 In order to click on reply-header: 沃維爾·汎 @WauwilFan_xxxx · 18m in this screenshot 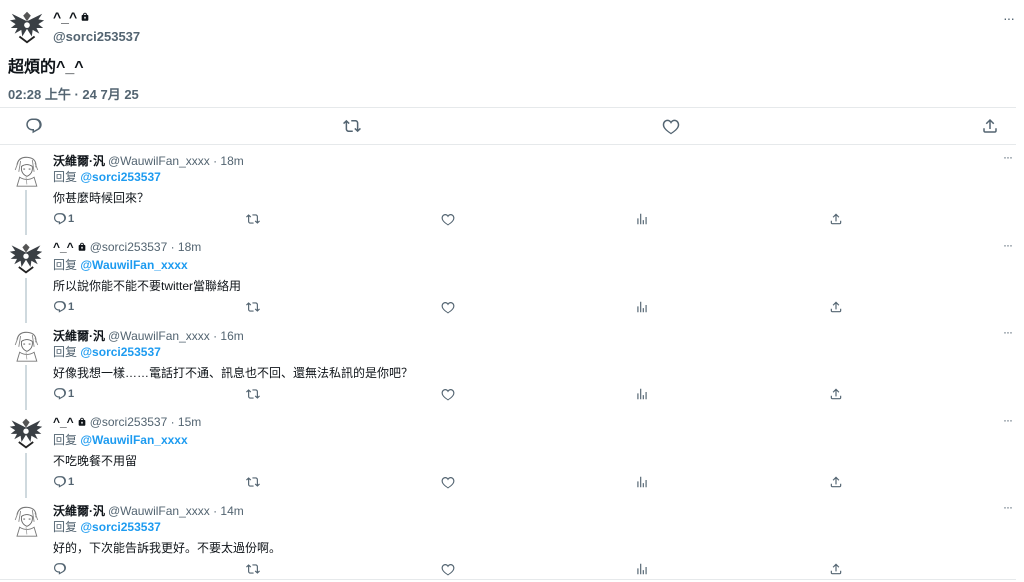, I will do `click(148, 160)`.